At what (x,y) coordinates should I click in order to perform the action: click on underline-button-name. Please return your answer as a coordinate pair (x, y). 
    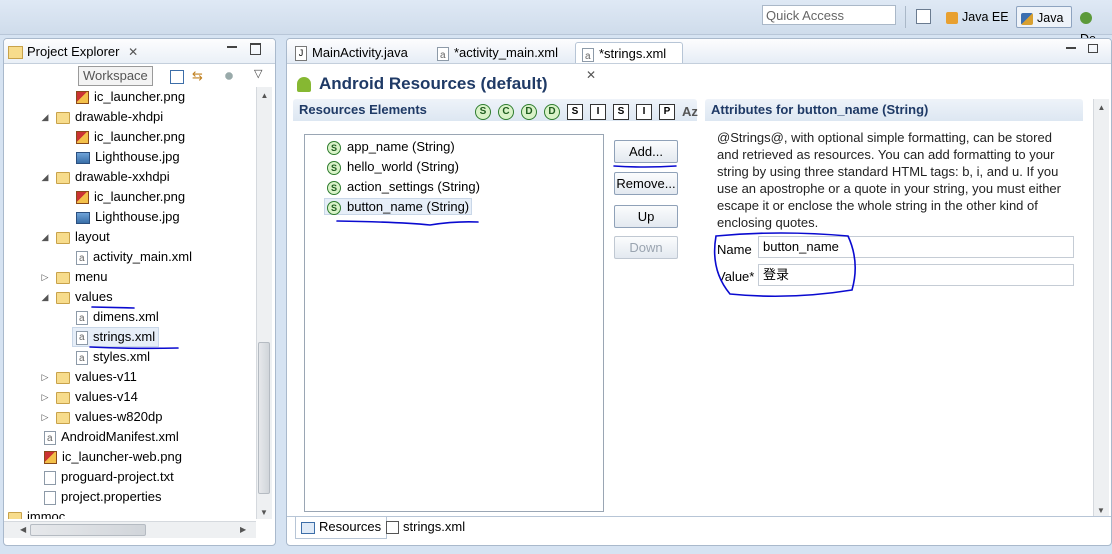
    Looking at the image, I should click on (407, 223).